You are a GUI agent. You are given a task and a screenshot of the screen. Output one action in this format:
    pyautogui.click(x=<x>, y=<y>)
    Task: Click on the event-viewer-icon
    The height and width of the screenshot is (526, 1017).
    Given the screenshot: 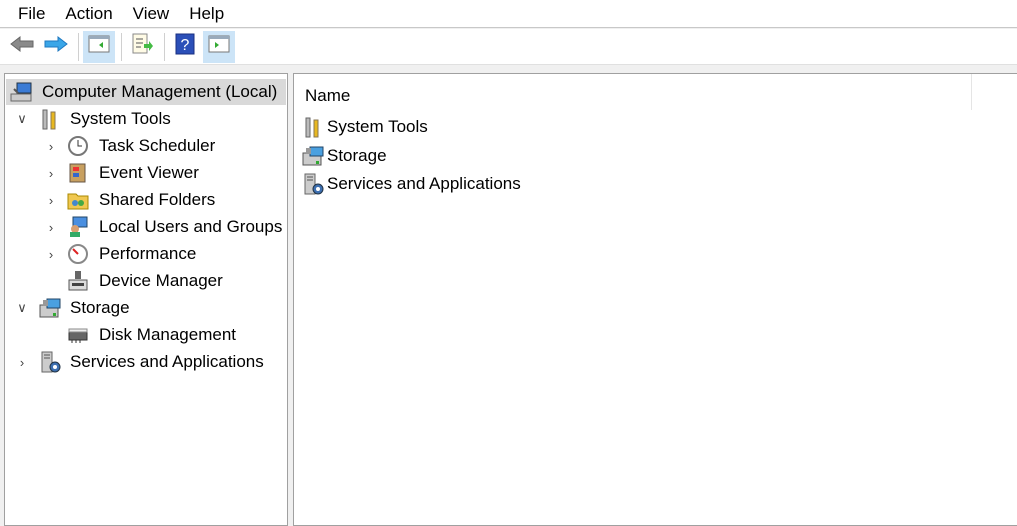 What is the action you would take?
    pyautogui.click(x=78, y=173)
    